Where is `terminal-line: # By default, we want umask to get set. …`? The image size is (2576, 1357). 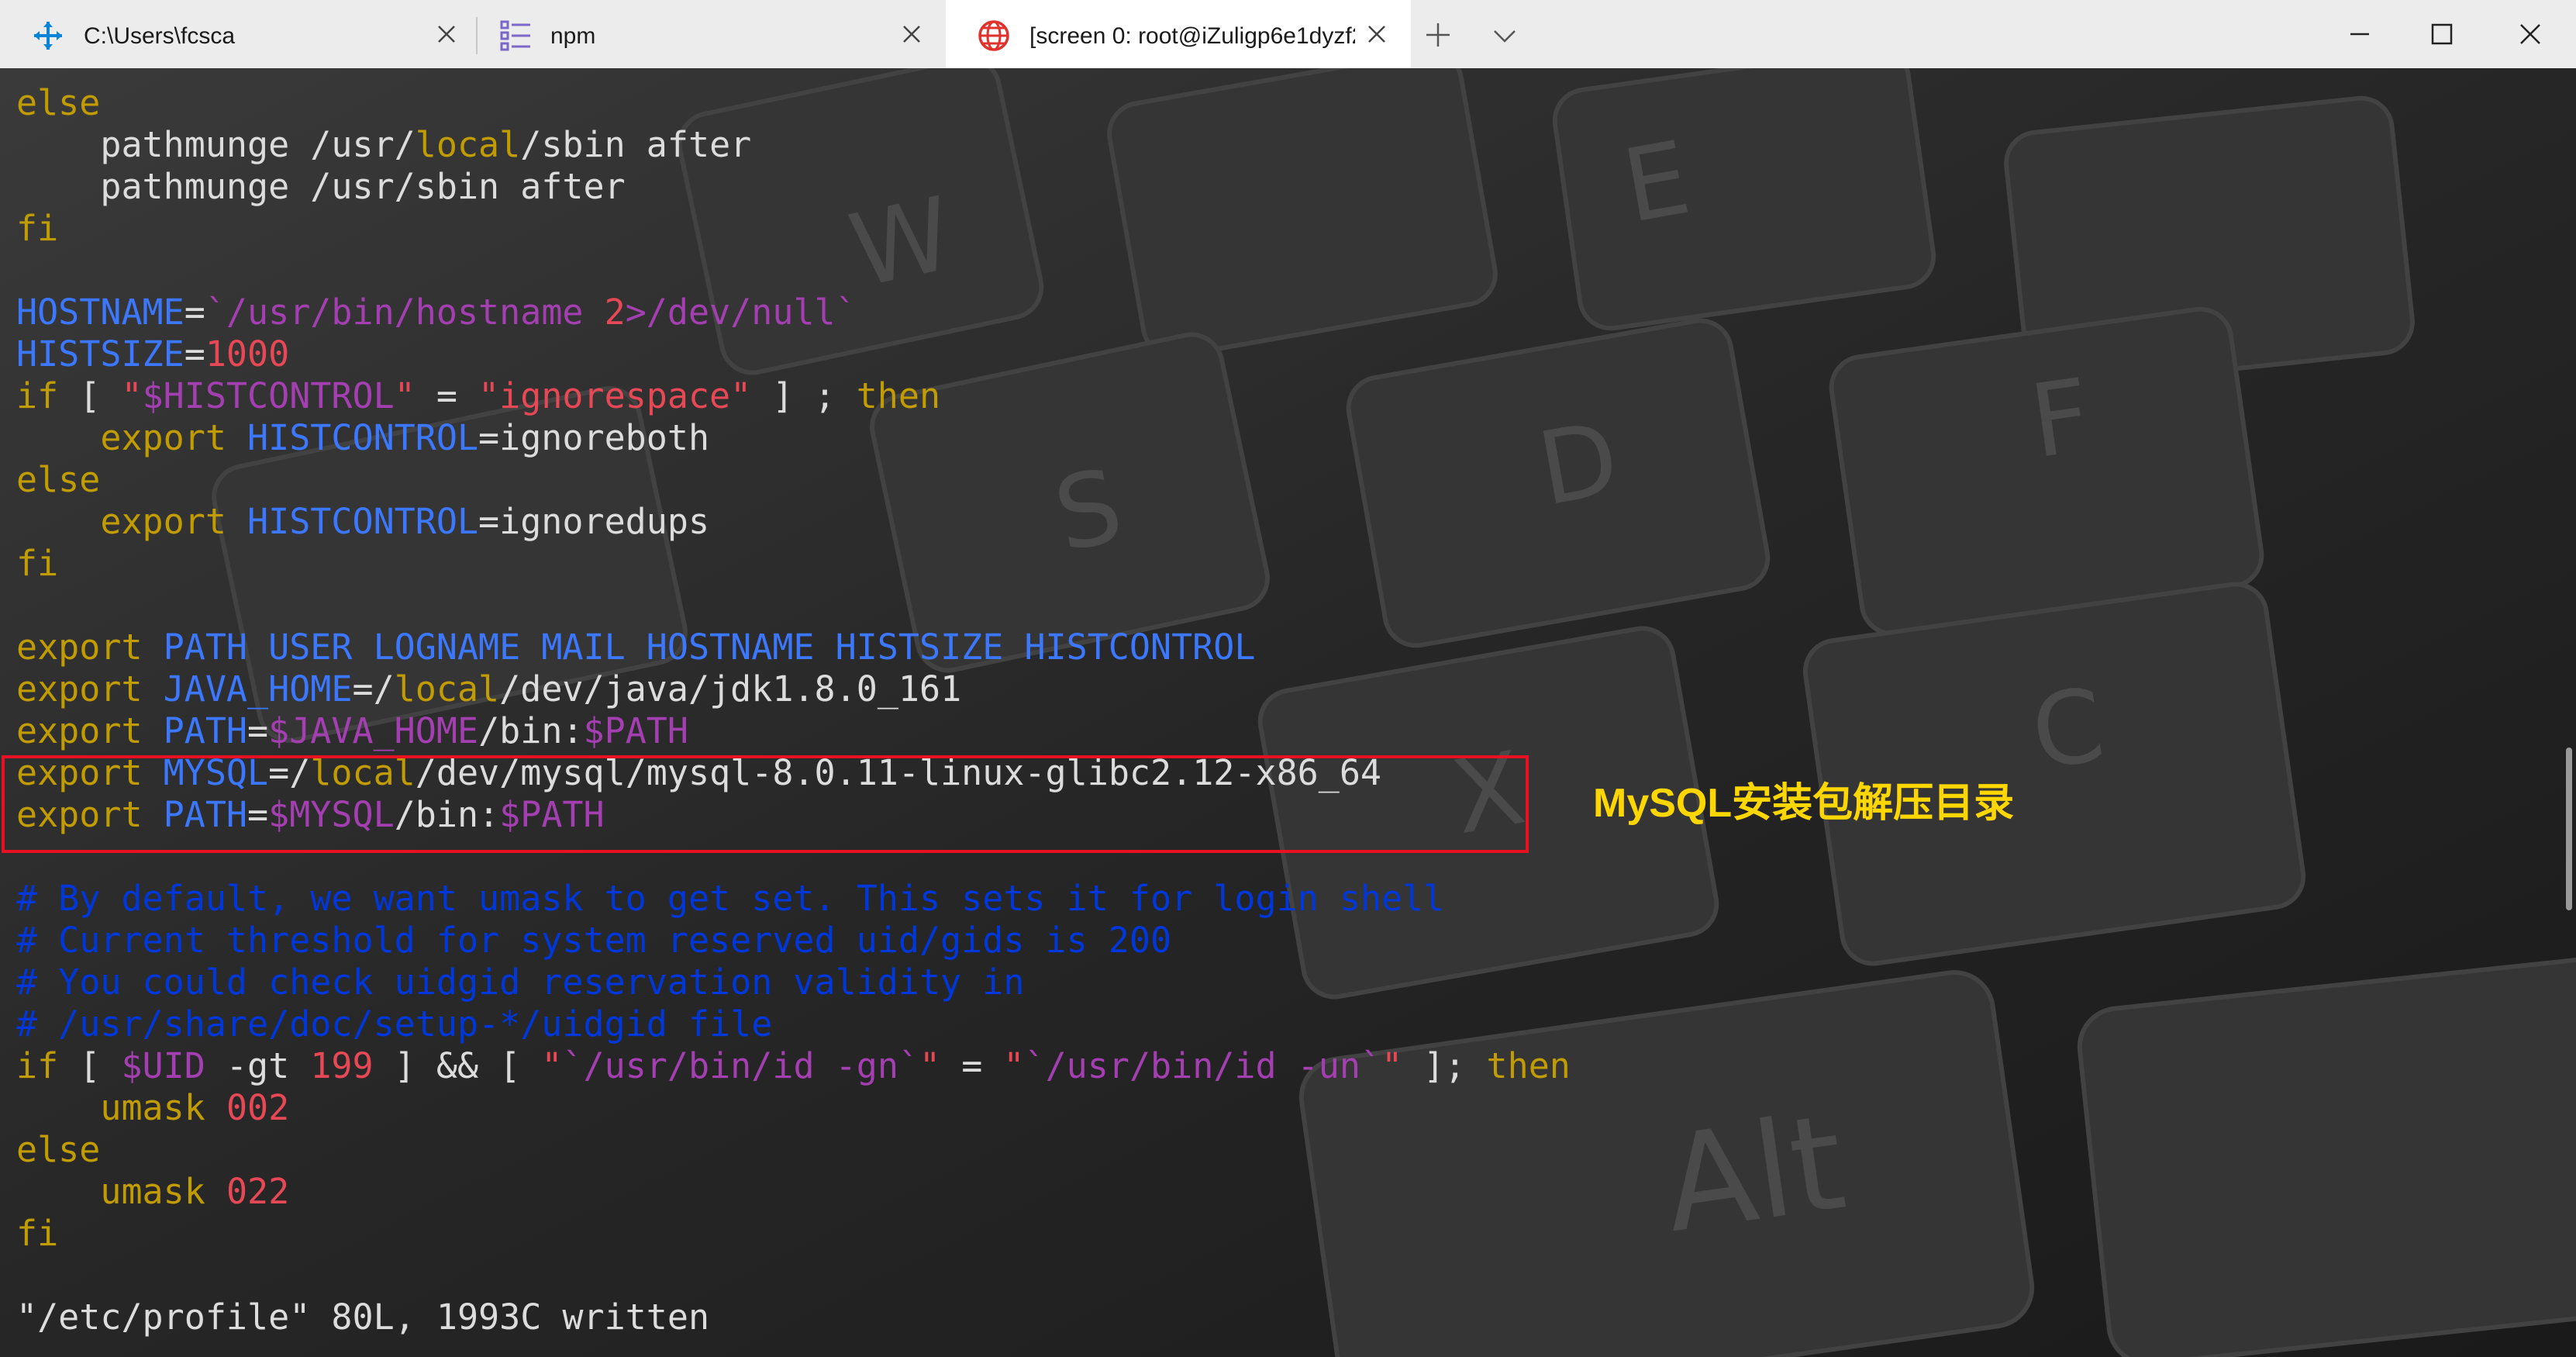 terminal-line: # By default, we want umask to get set. … is located at coordinates (793, 899).